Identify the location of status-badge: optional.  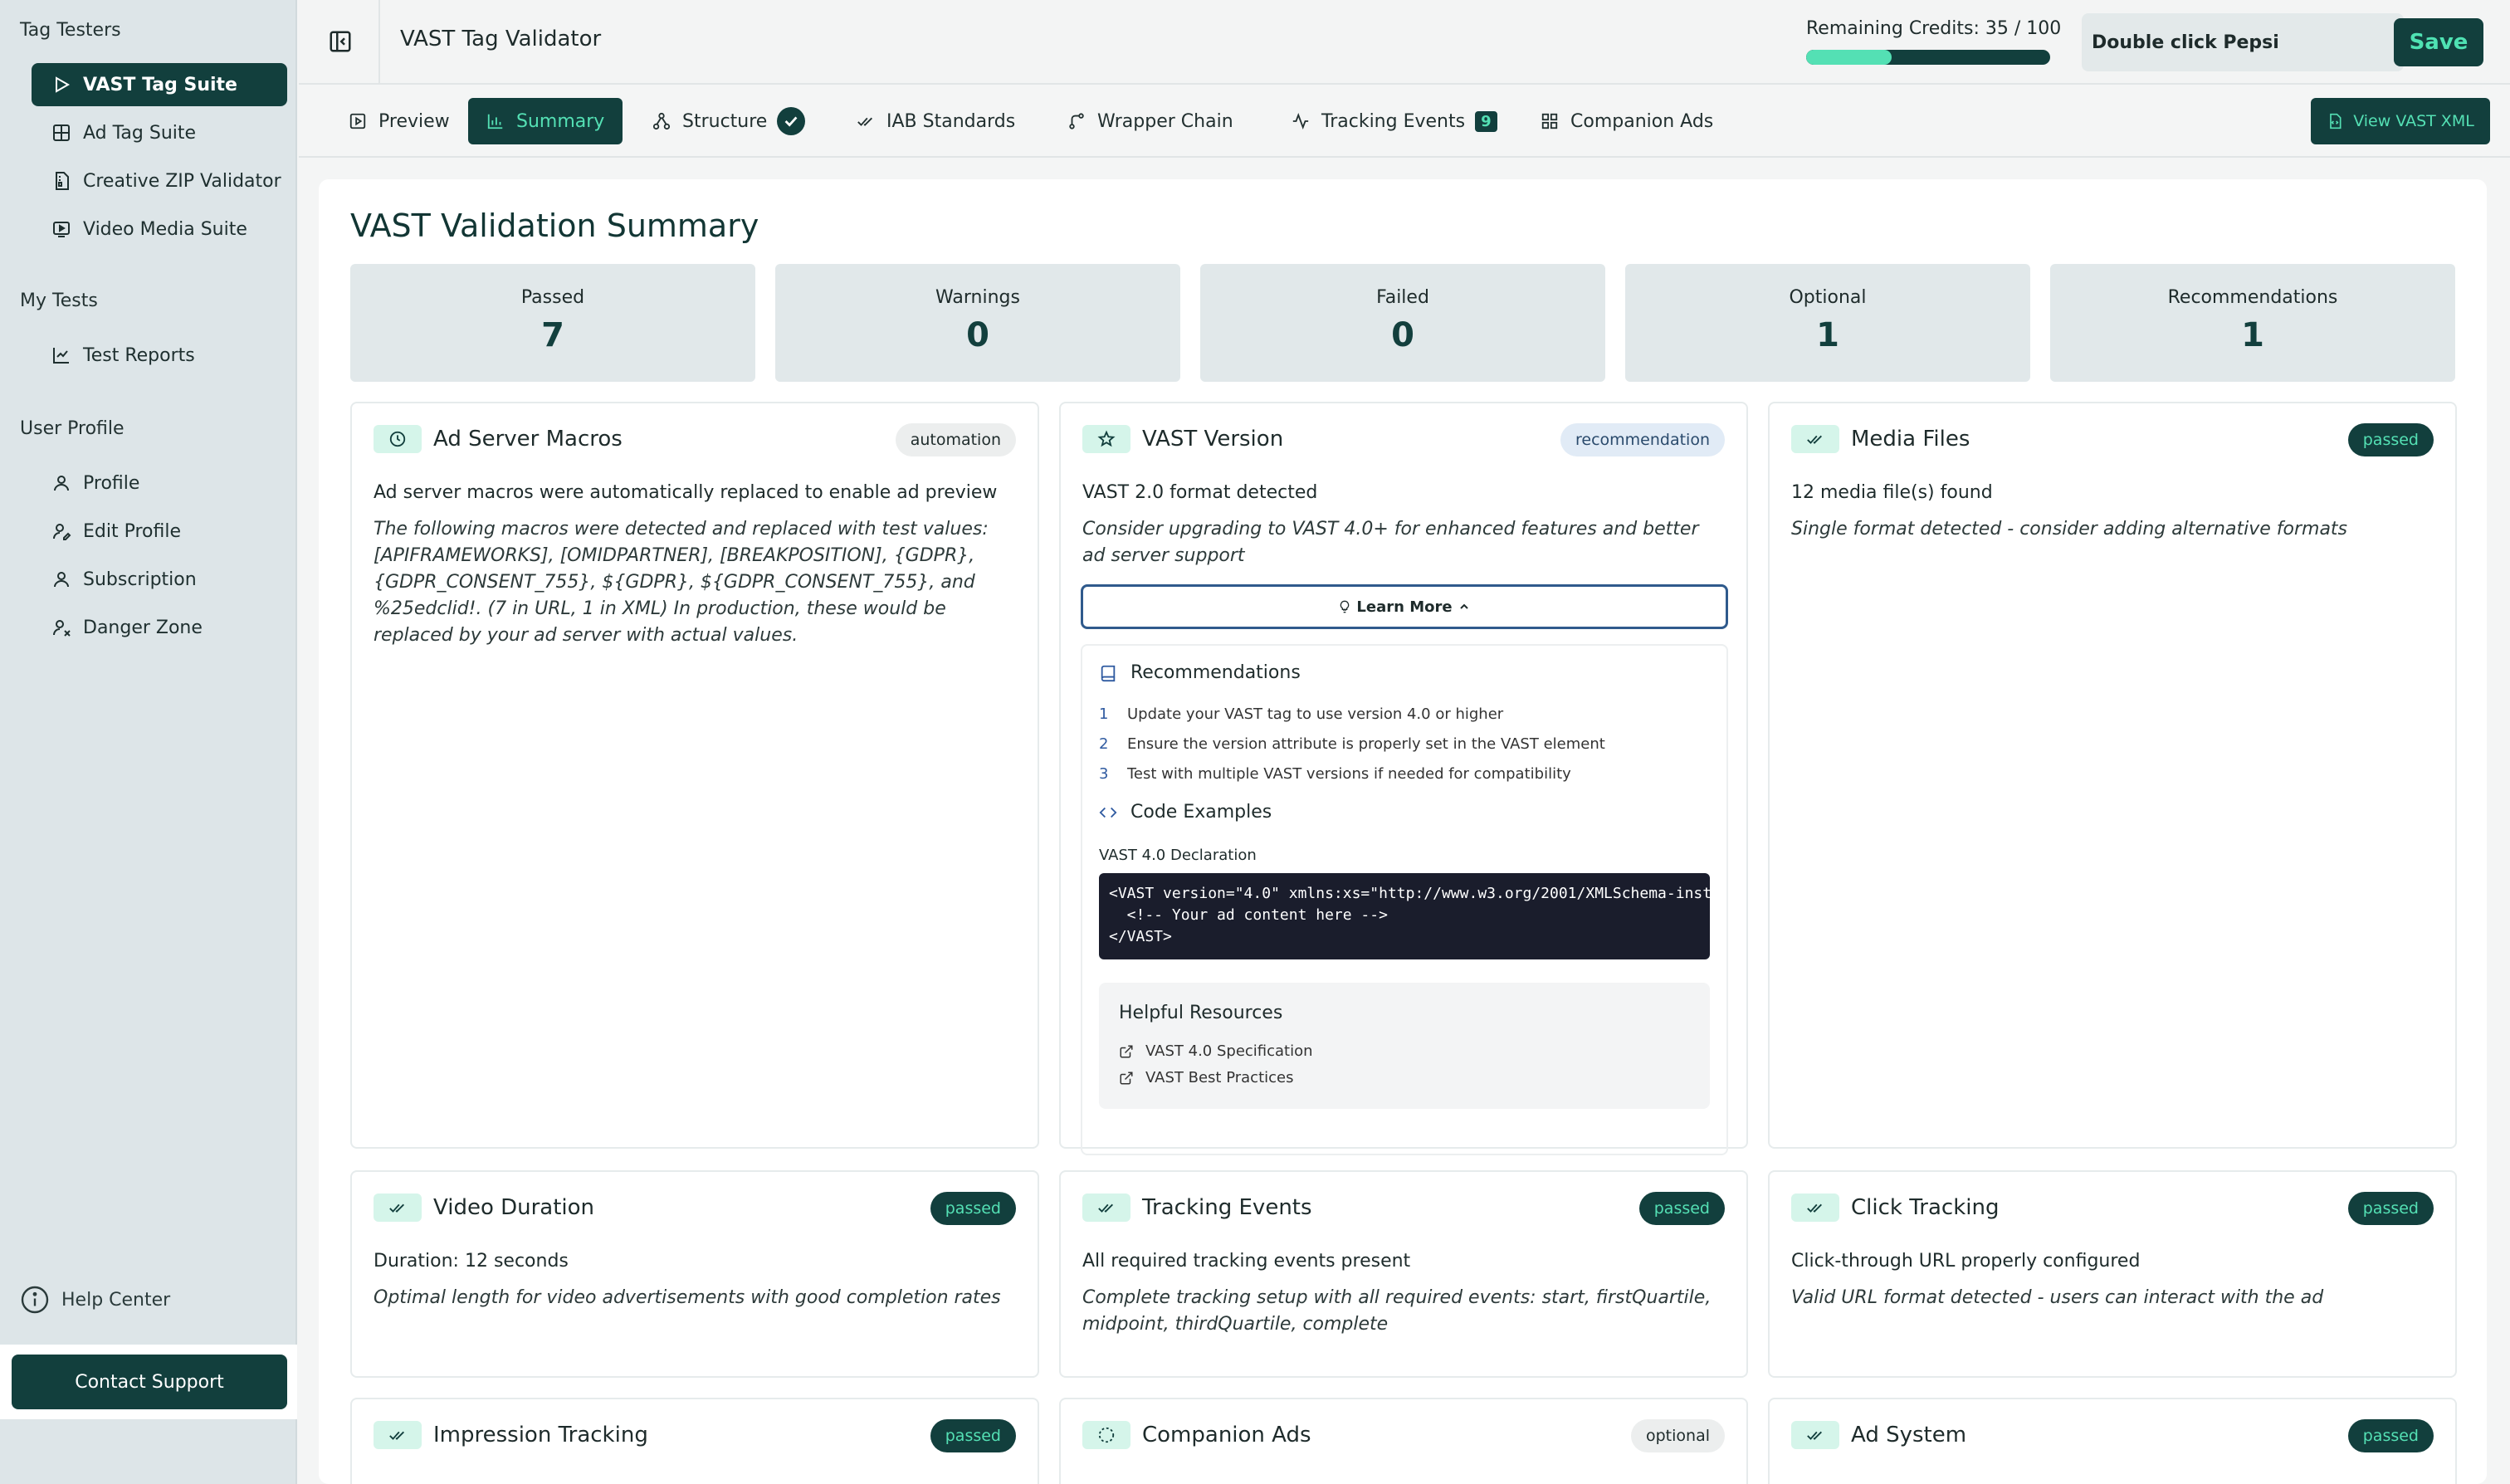
(1678, 1435).